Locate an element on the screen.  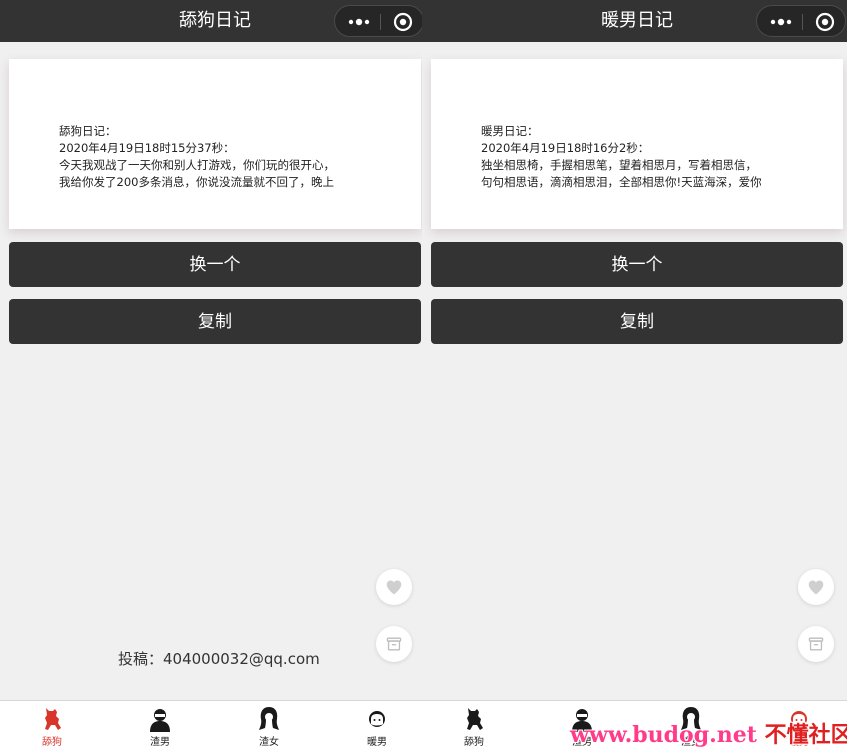
diary-line: 舔狗日记： is located at coordinates (88, 131).